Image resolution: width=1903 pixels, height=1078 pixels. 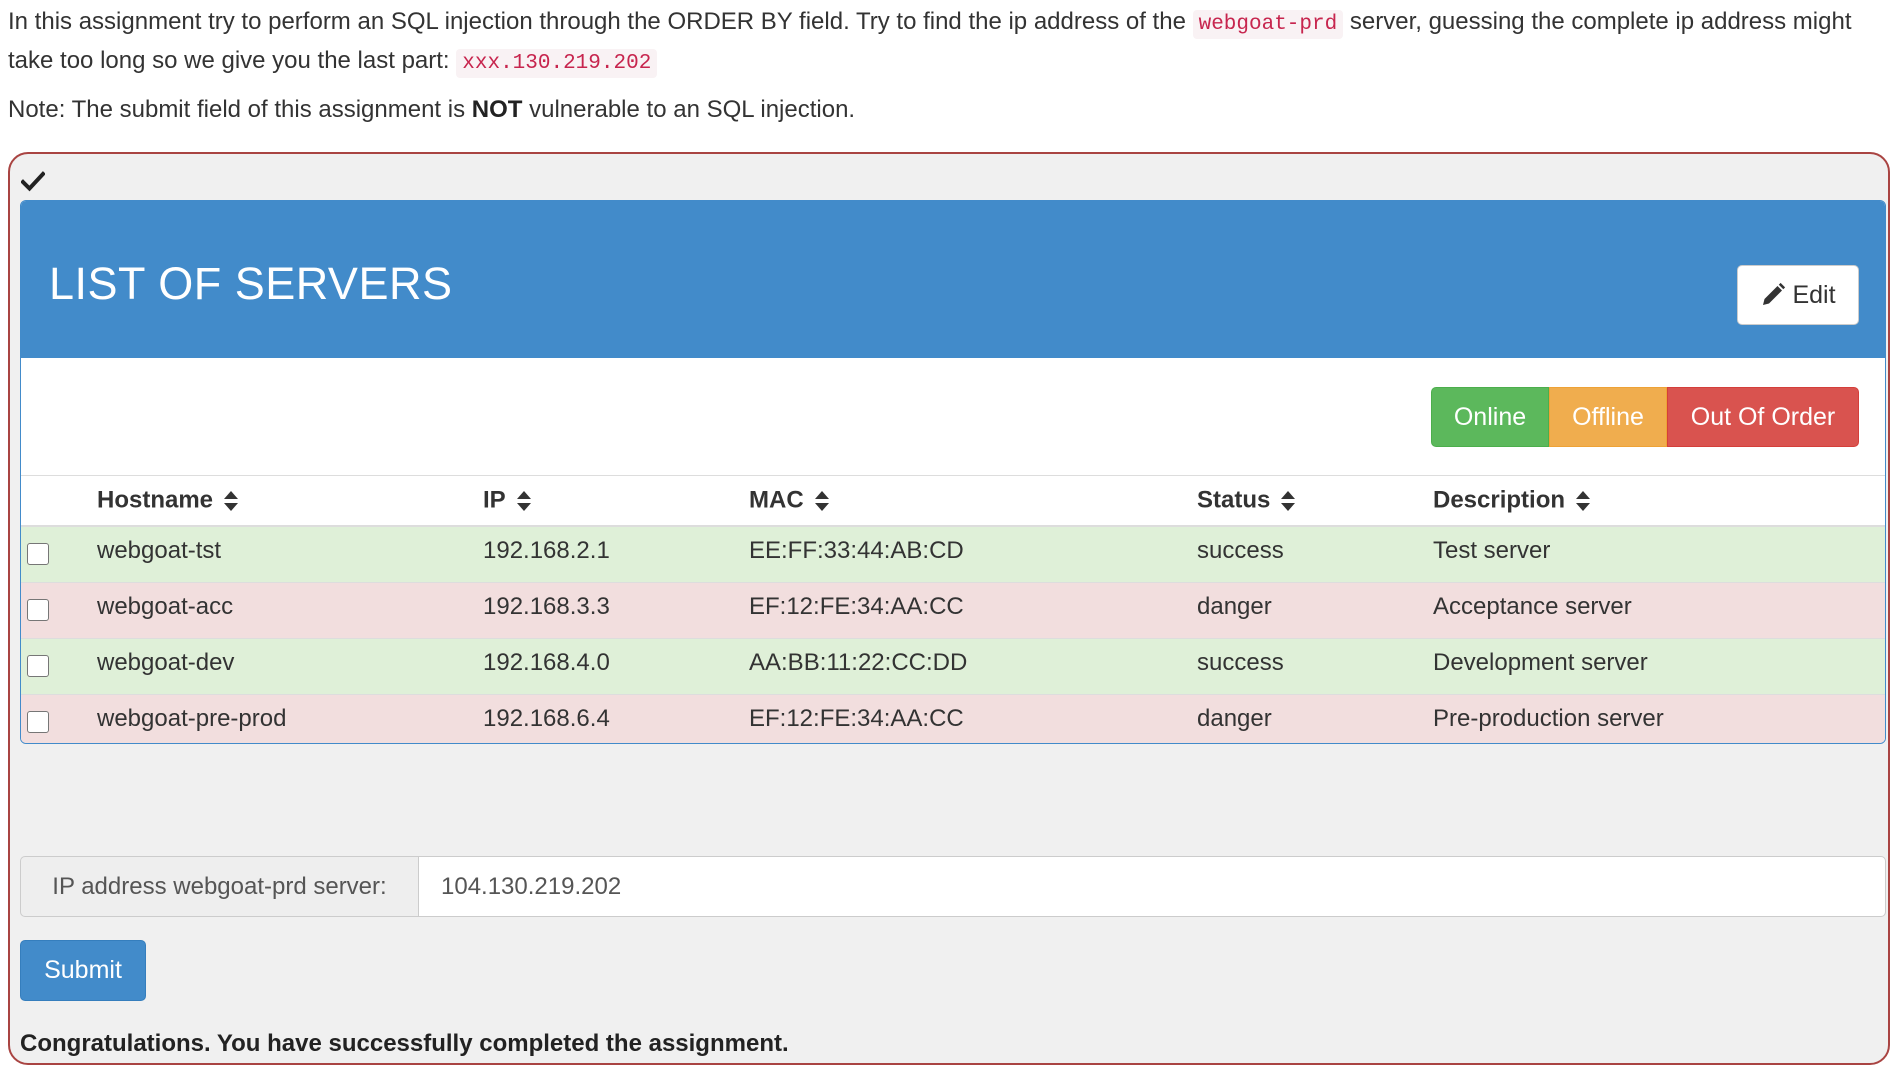 What do you see at coordinates (1659, 610) in the screenshot?
I see `description-cell: Acceptance server` at bounding box center [1659, 610].